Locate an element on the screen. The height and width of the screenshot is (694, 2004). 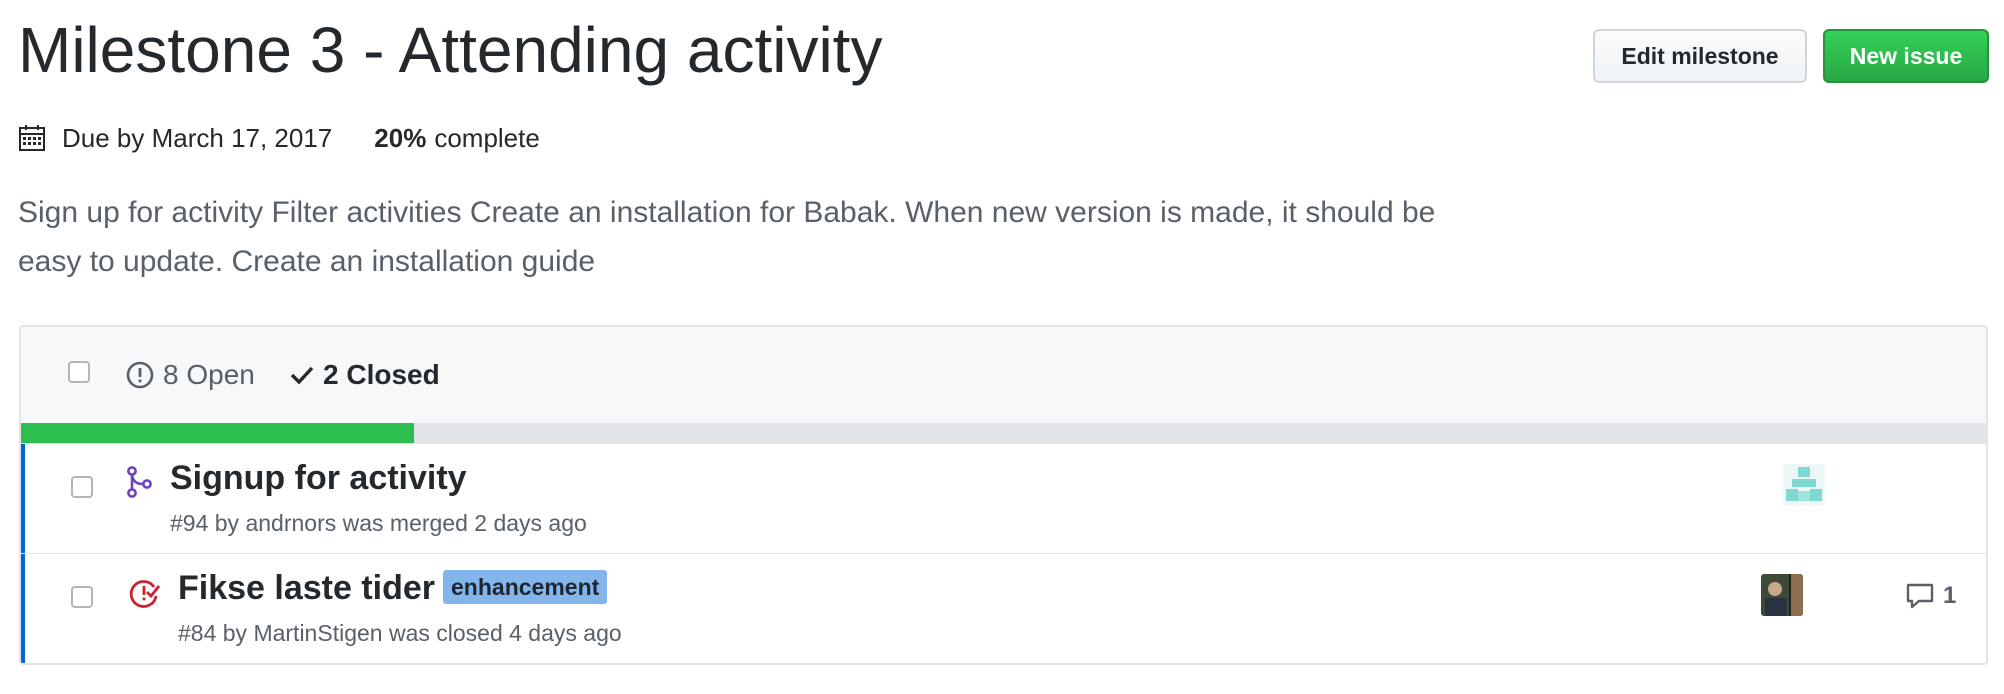
open-issues-tab: 8 Open is located at coordinates (190, 375).